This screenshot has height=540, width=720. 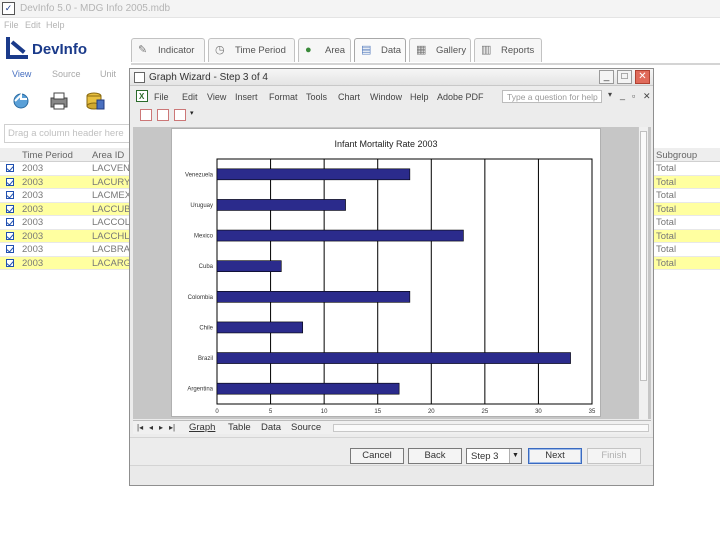 I want to click on excel-close-icon: ✕, so click(x=647, y=96).